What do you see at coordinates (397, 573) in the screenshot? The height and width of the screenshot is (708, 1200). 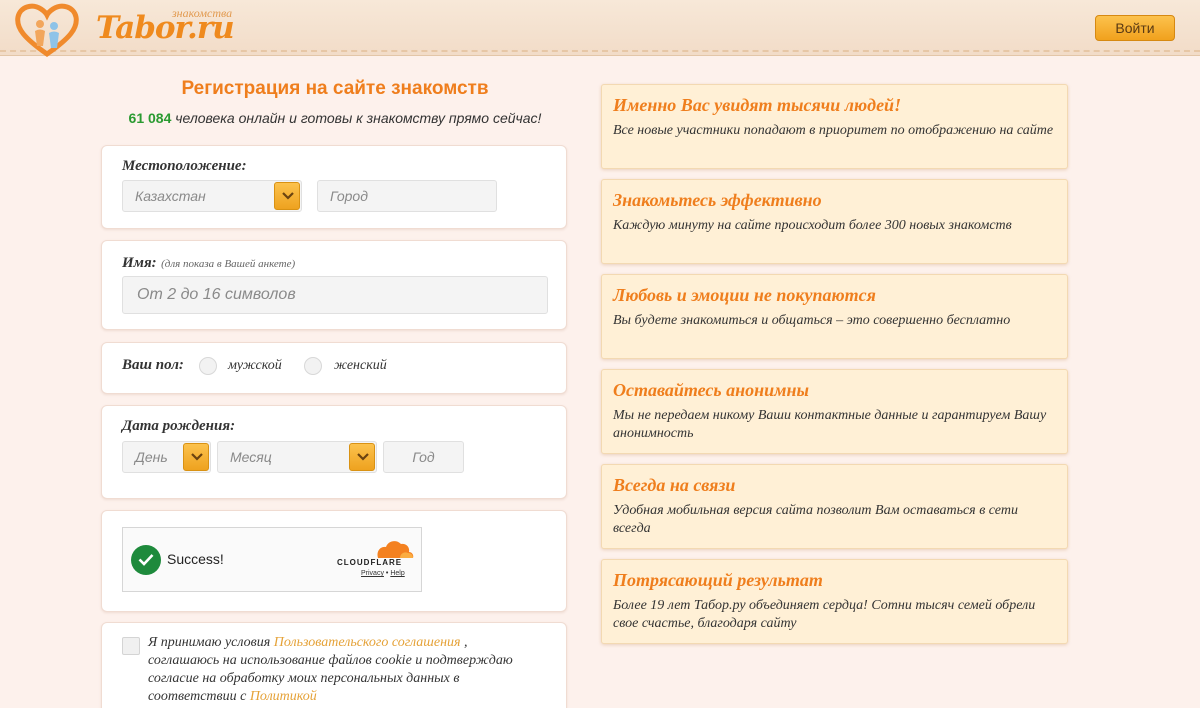 I see `help-link: Help` at bounding box center [397, 573].